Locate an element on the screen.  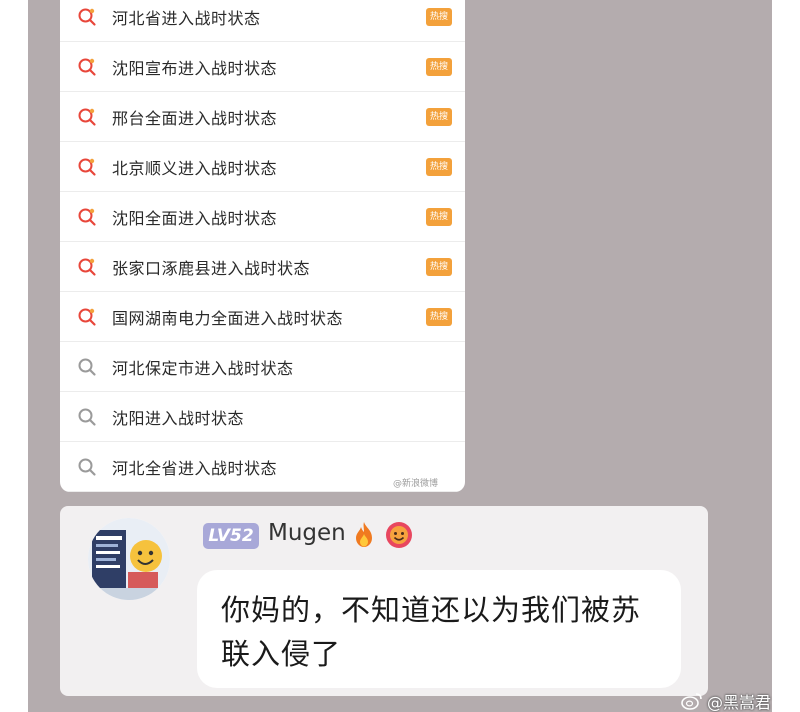
message-text: 你妈的，不知道还以为我们被苏联入侵了 is located at coordinates (431, 632).